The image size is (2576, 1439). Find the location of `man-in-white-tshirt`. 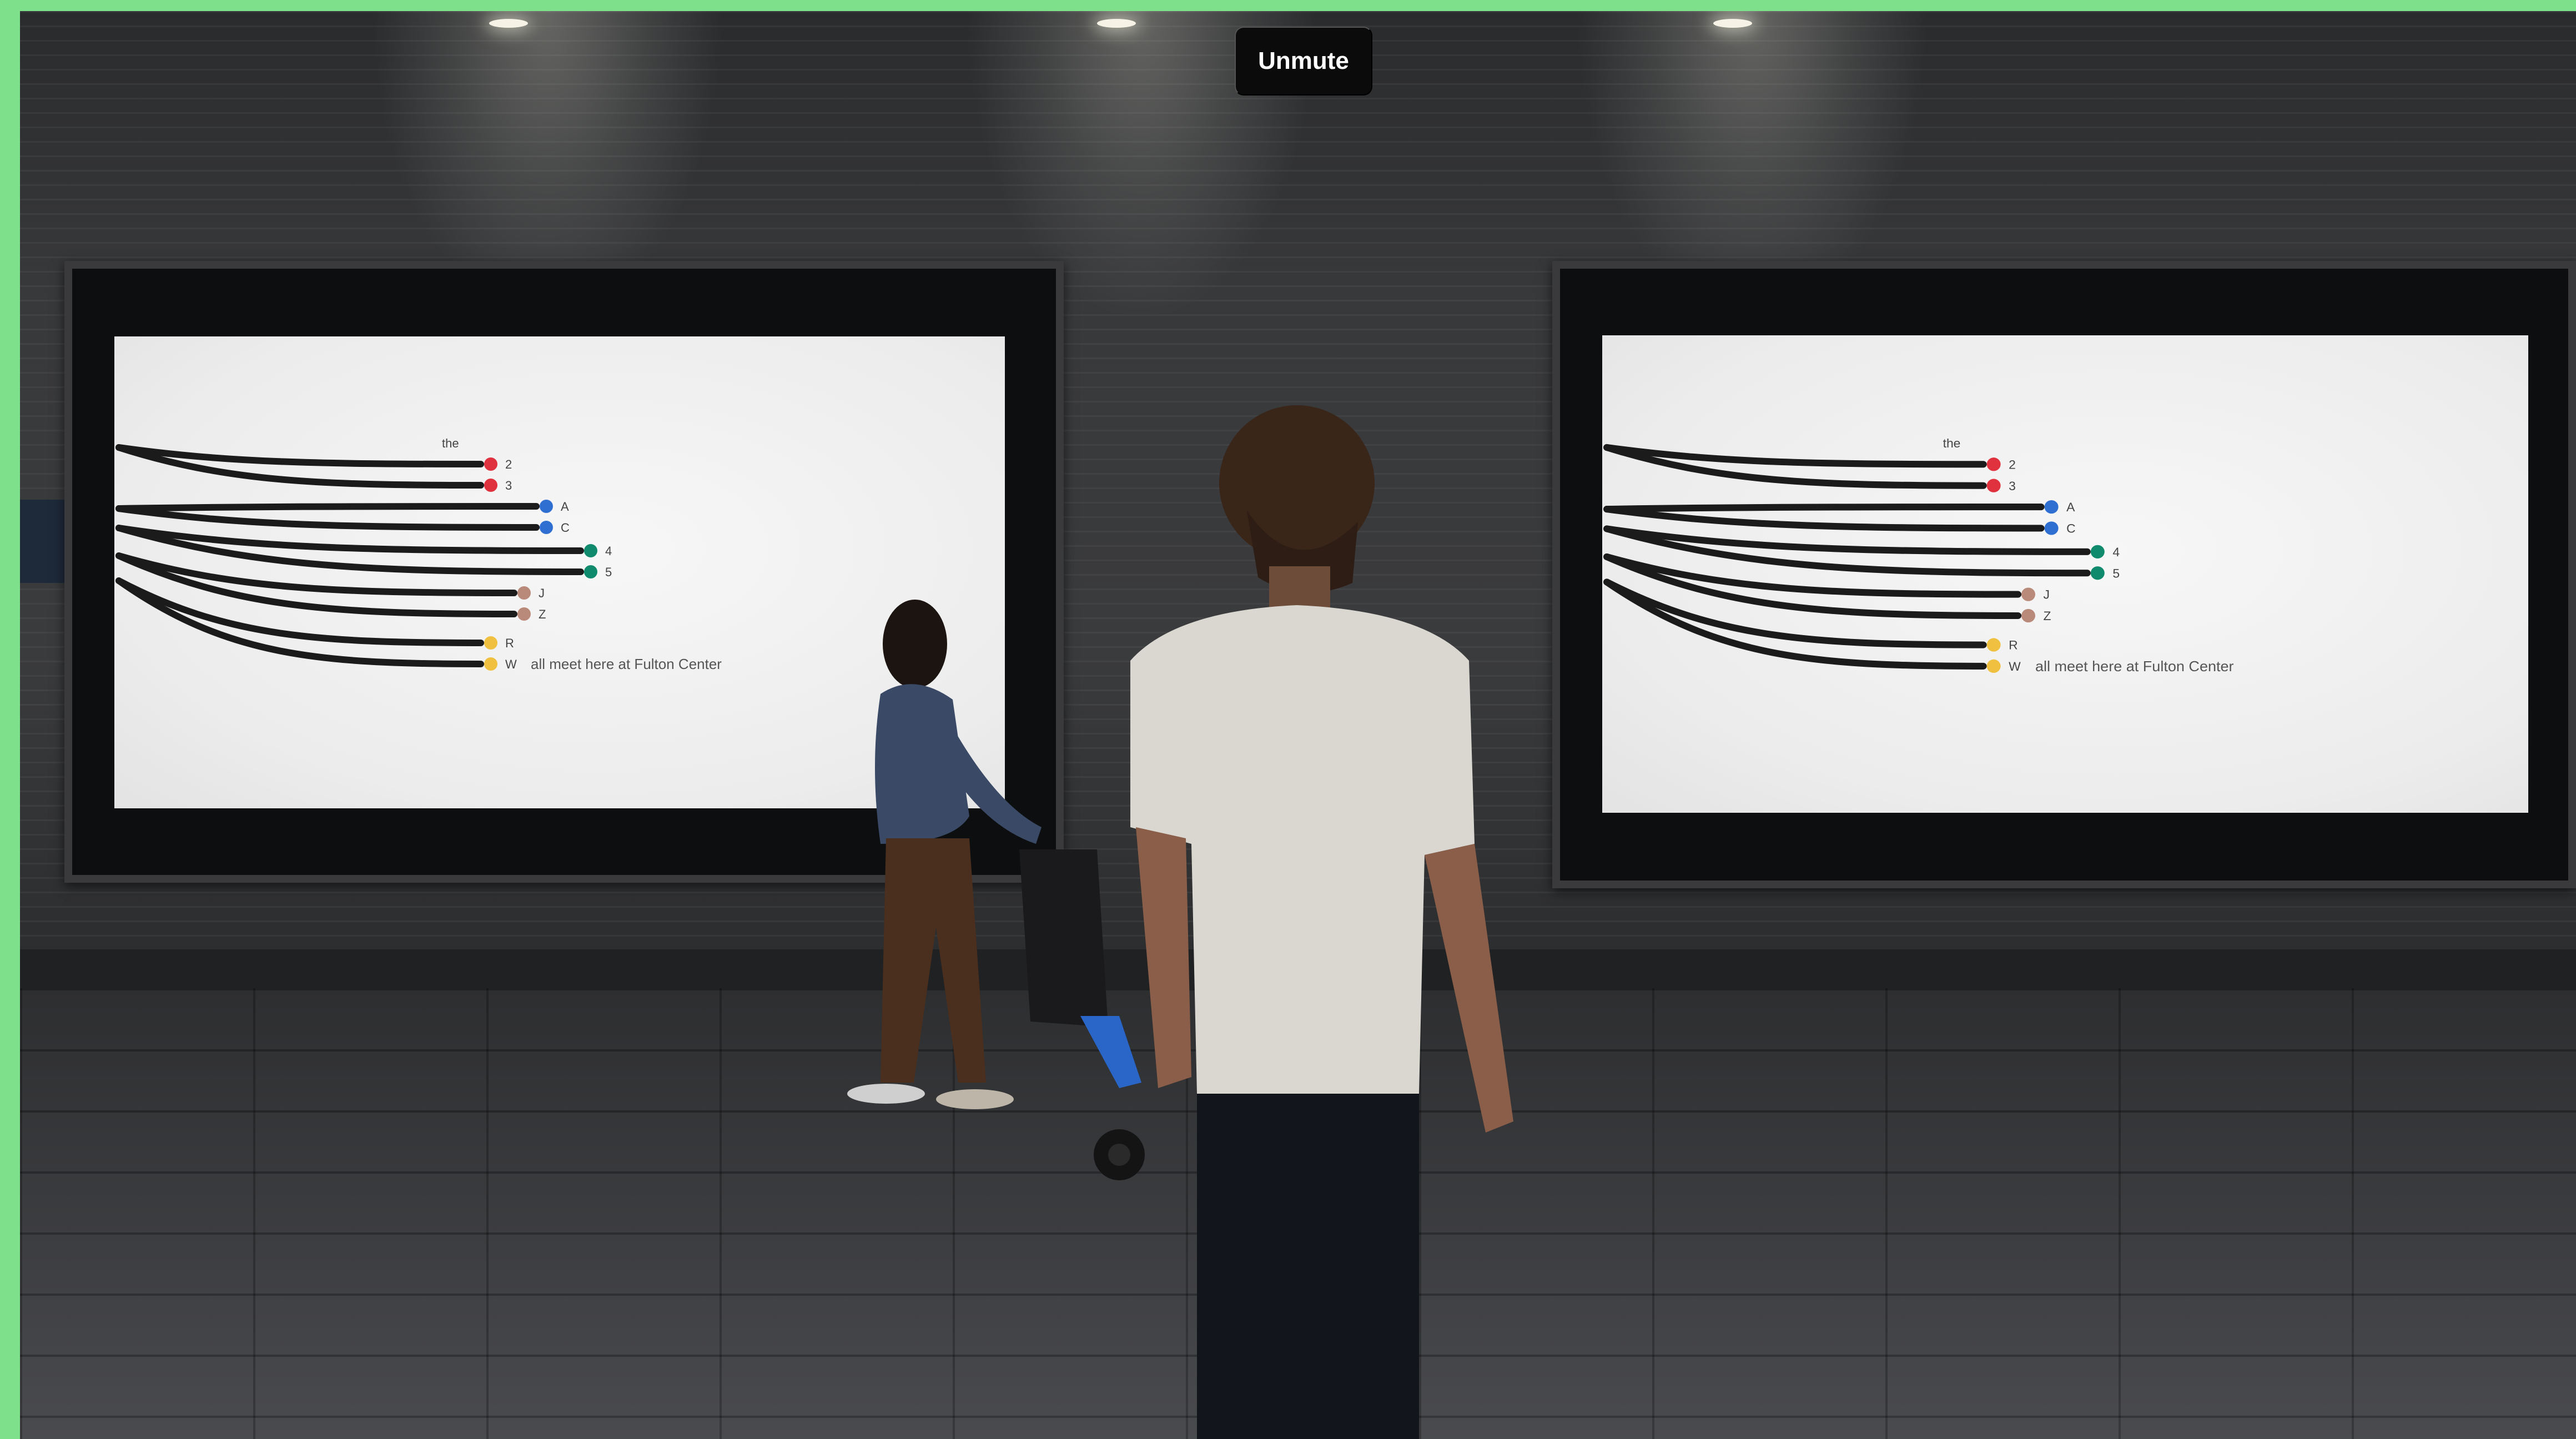

man-in-white-tshirt is located at coordinates (1322, 922).